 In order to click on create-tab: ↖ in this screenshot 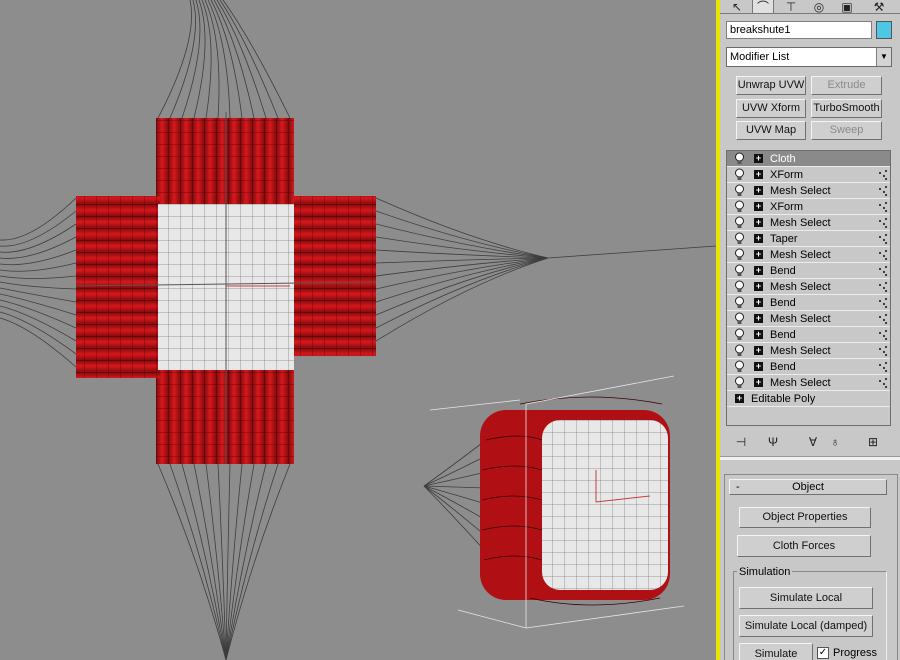, I will do `click(737, 7)`.